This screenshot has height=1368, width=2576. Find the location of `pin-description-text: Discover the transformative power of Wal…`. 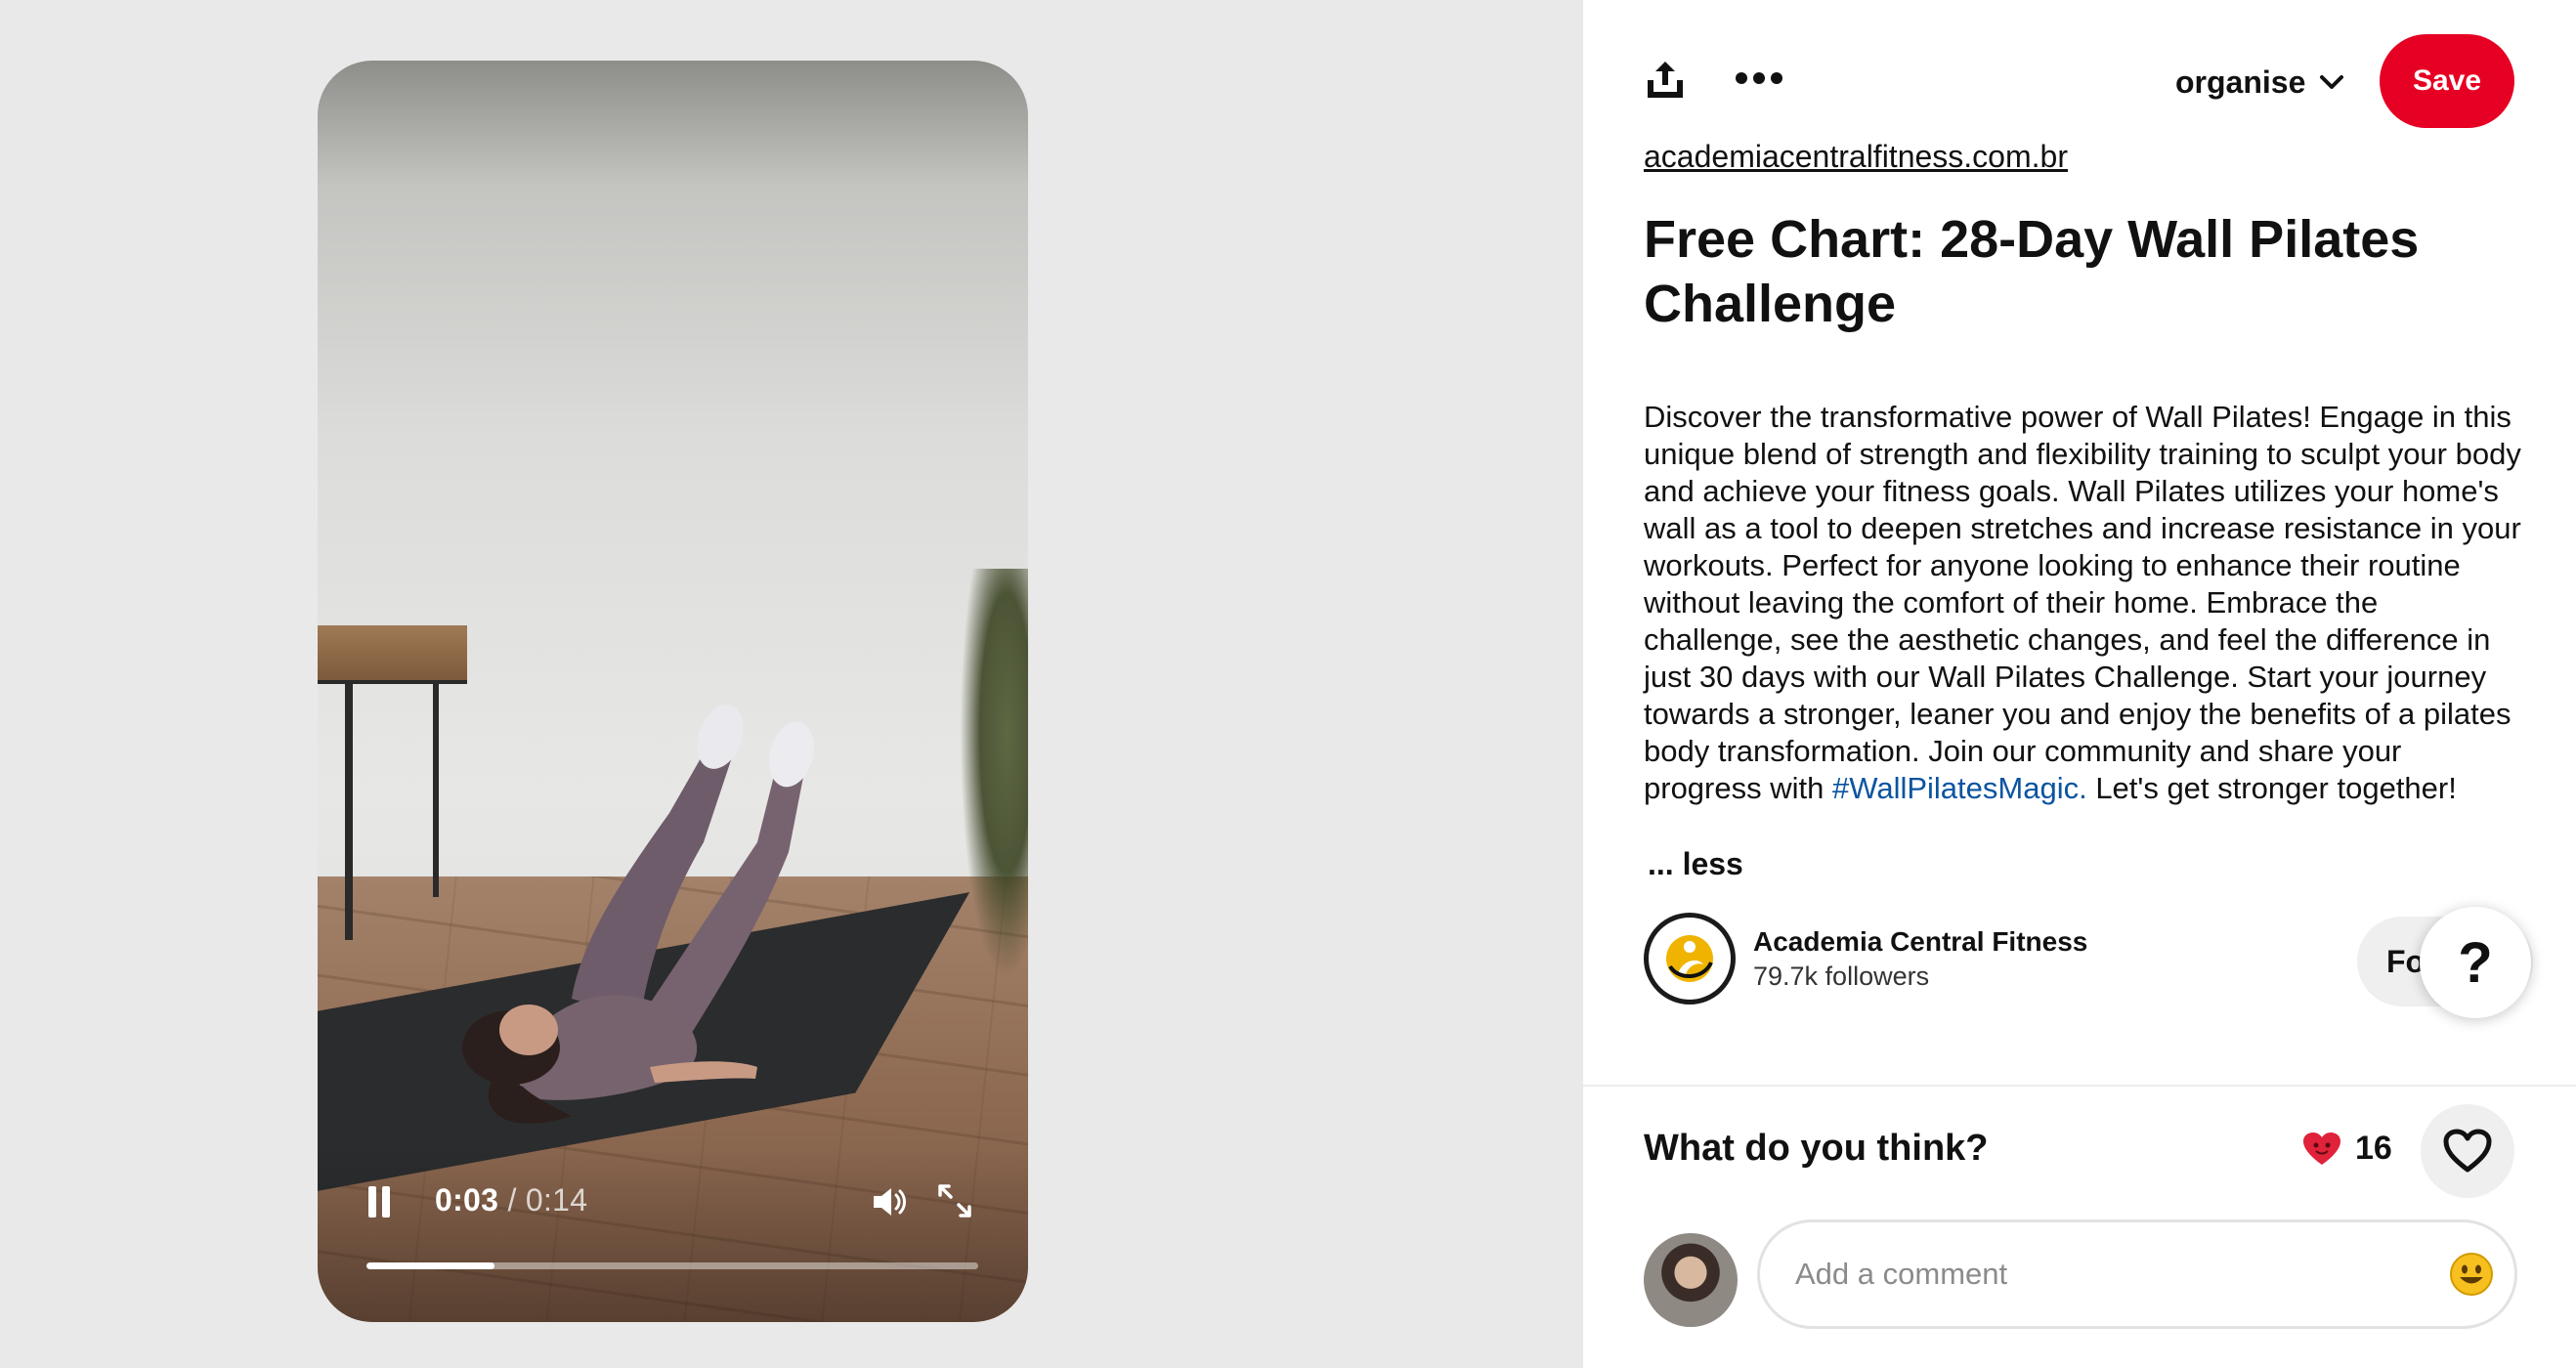

pin-description-text: Discover the transformative power of Wal… is located at coordinates (2083, 602).